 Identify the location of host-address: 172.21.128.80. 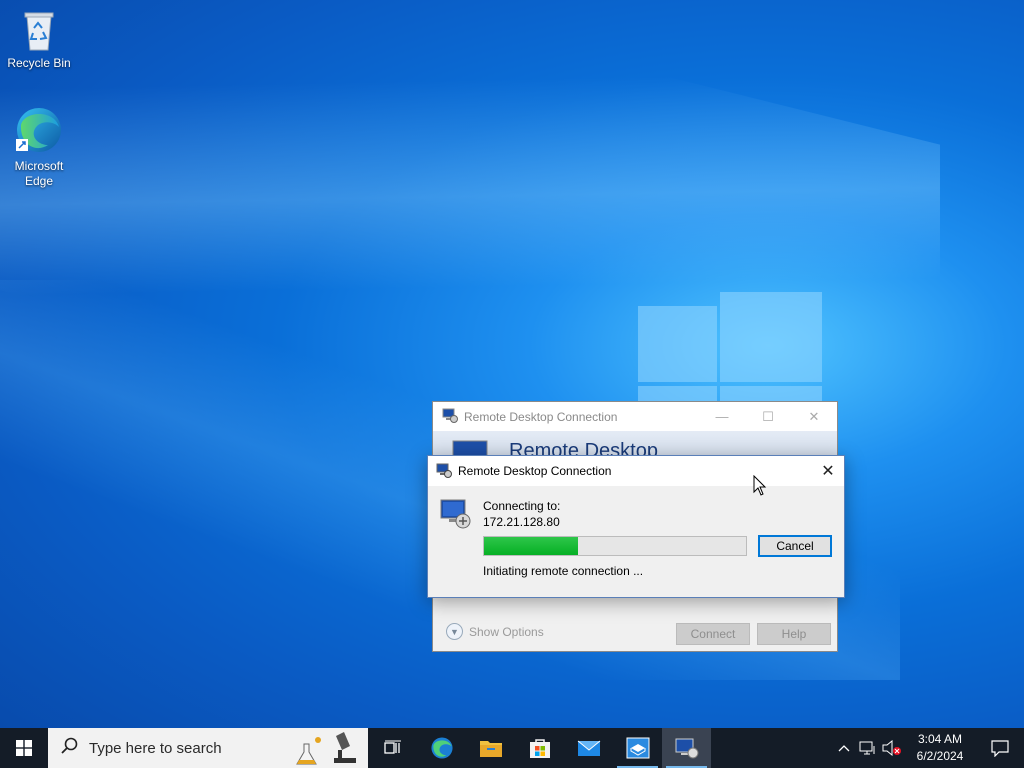
(521, 522).